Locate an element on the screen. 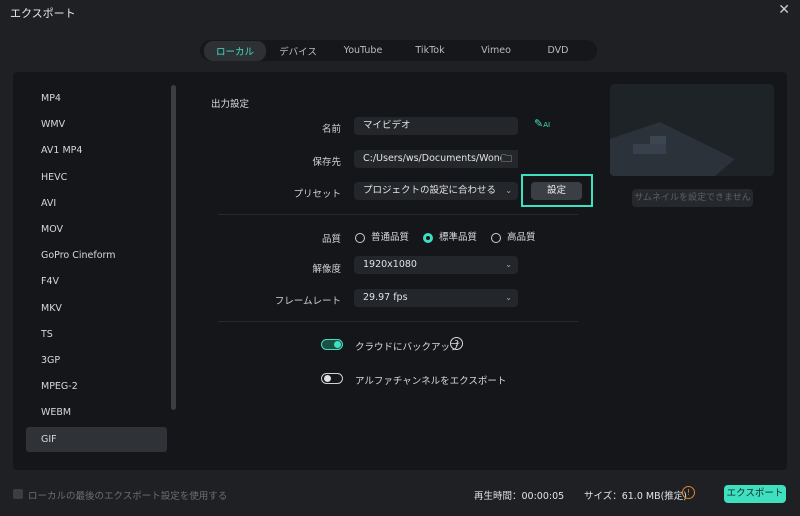 This screenshot has width=800, height=516. use-last-settings-label: ローカルの最後のエクスポート設定を使用する is located at coordinates (128, 496).